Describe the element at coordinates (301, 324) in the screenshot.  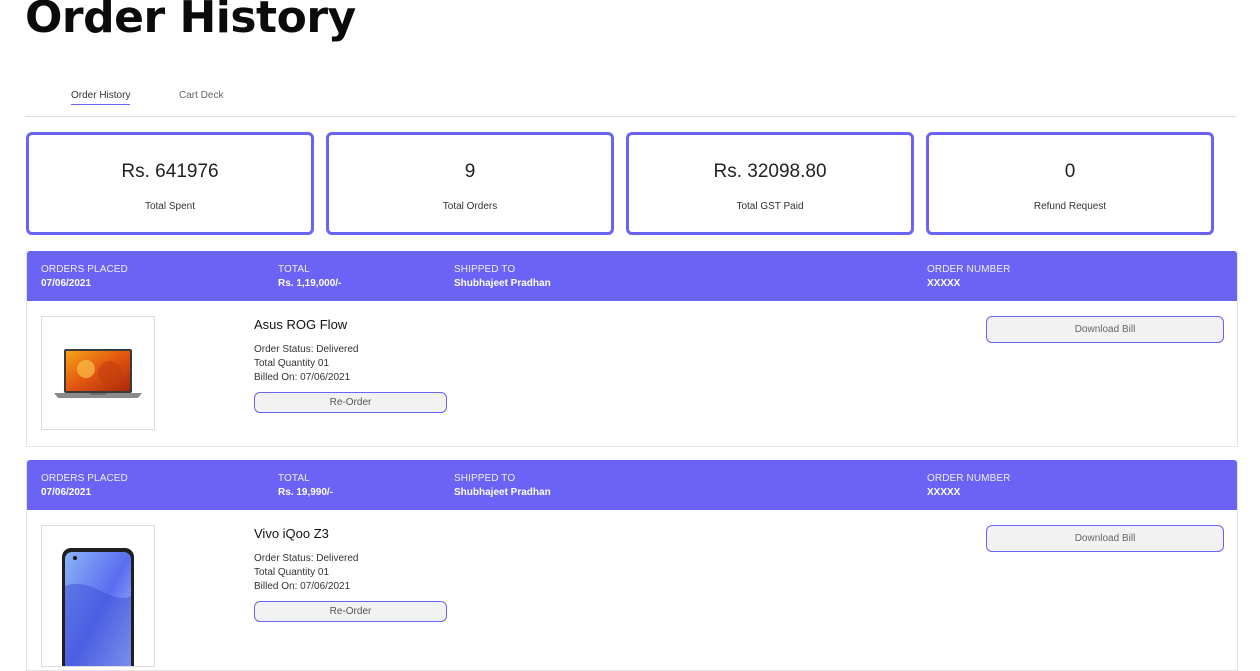
I see `product-name: Asus ROG Flow` at that location.